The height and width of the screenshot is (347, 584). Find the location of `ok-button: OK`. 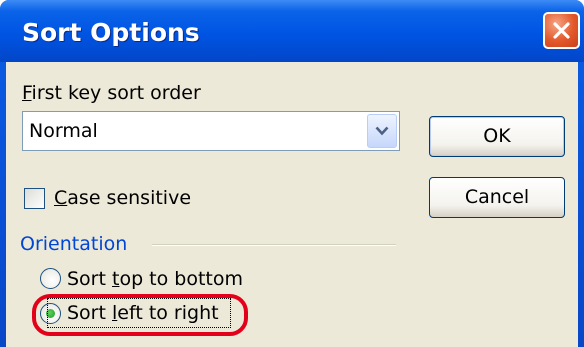

ok-button: OK is located at coordinates (497, 136).